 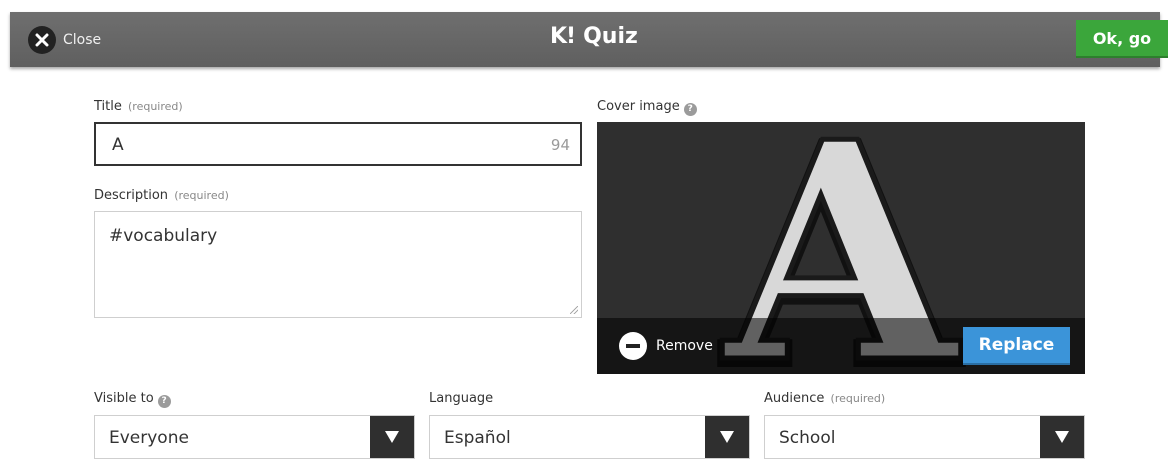 I want to click on close-label: Close, so click(x=82, y=40).